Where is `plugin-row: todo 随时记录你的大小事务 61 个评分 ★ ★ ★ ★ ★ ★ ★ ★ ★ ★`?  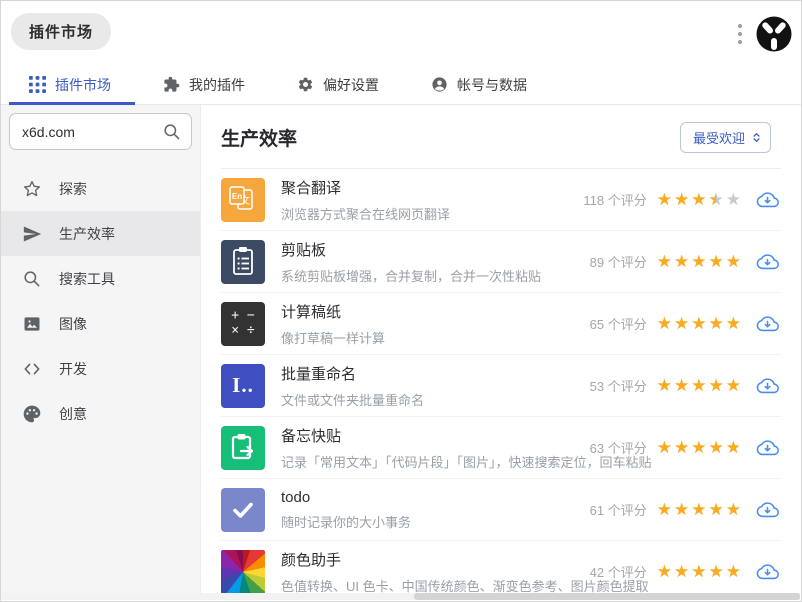
plugin-row: todo 随时记录你的大小事务 61 个评分 ★ ★ ★ ★ ★ ★ ★ ★ ★ ★ is located at coordinates (501, 510).